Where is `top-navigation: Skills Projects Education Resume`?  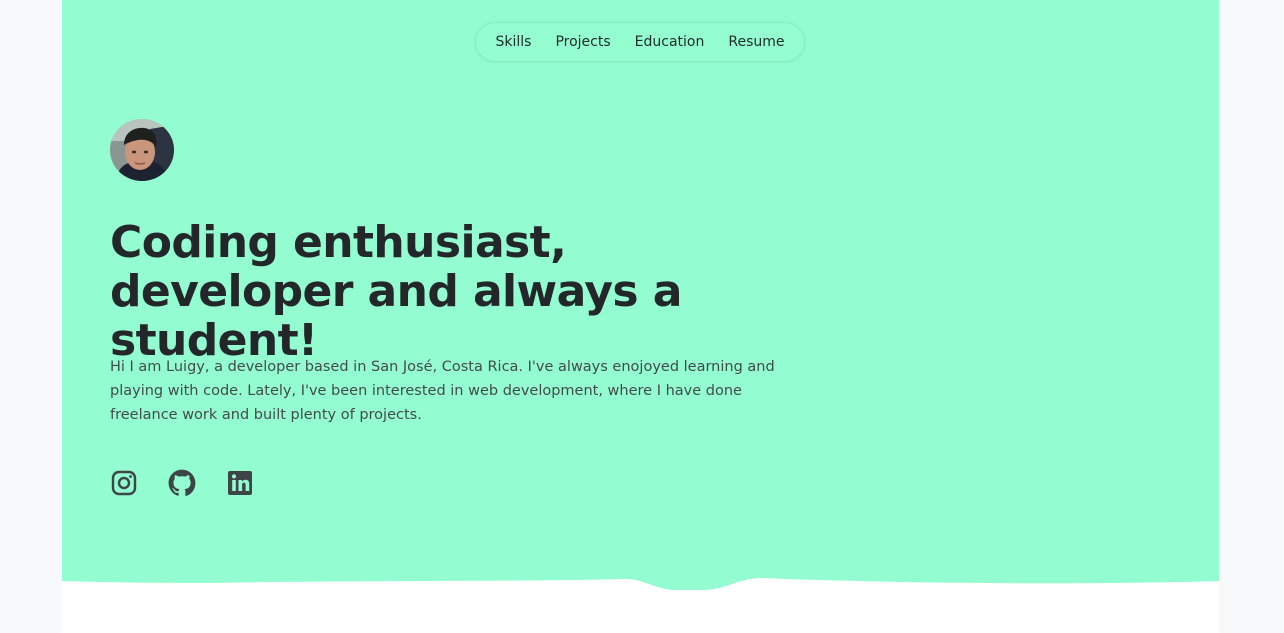 top-navigation: Skills Projects Education Resume is located at coordinates (640, 42).